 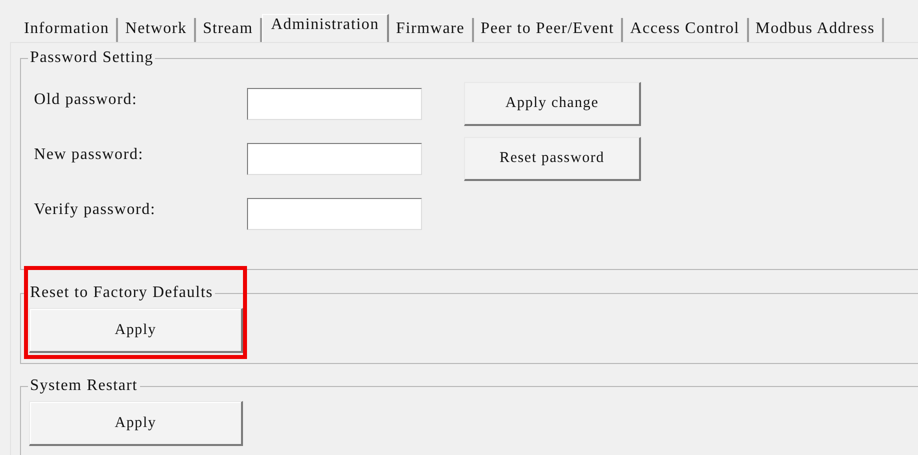 What do you see at coordinates (157, 30) in the screenshot?
I see `tab: Network` at bounding box center [157, 30].